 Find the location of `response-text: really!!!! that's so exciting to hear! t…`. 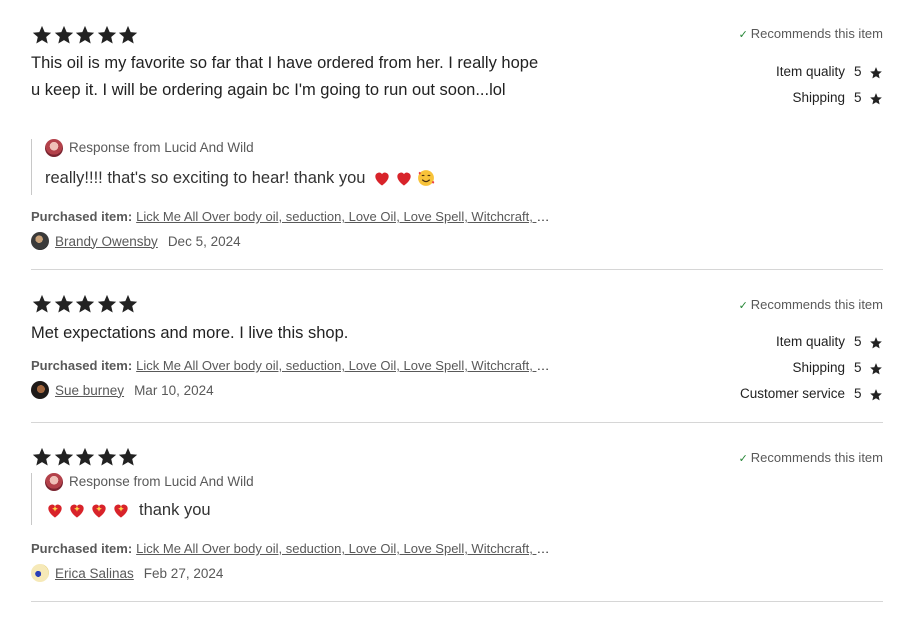

response-text: really!!!! that's so exciting to hear! t… is located at coordinates (205, 178).